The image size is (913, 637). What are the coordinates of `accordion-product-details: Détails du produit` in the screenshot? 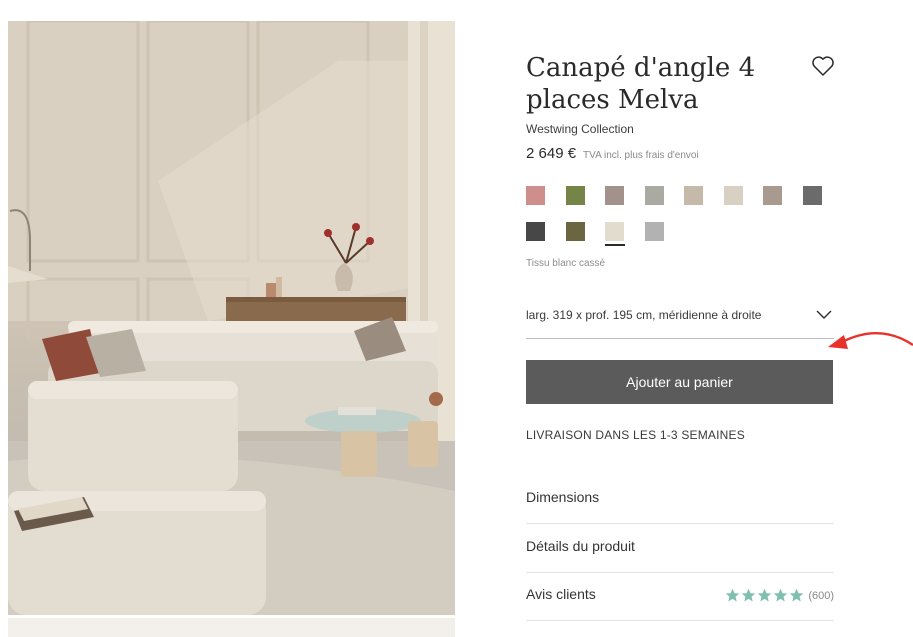 It's located at (680, 548).